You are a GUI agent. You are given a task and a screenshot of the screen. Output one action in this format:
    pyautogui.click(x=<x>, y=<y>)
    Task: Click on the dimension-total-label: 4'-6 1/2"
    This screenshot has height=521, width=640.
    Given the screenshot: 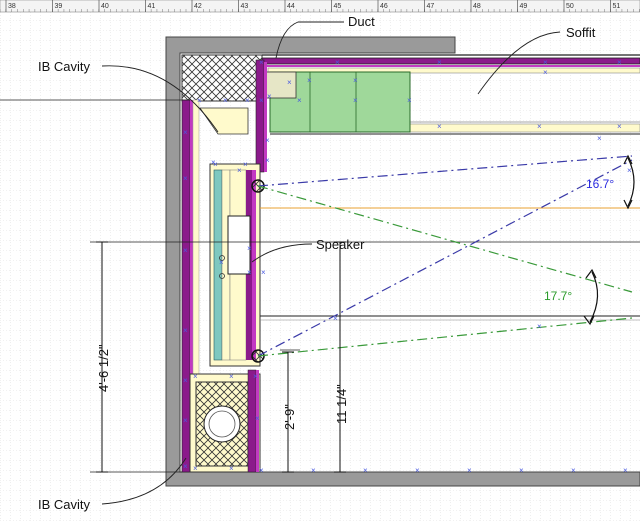 What is the action you would take?
    pyautogui.click(x=103, y=368)
    